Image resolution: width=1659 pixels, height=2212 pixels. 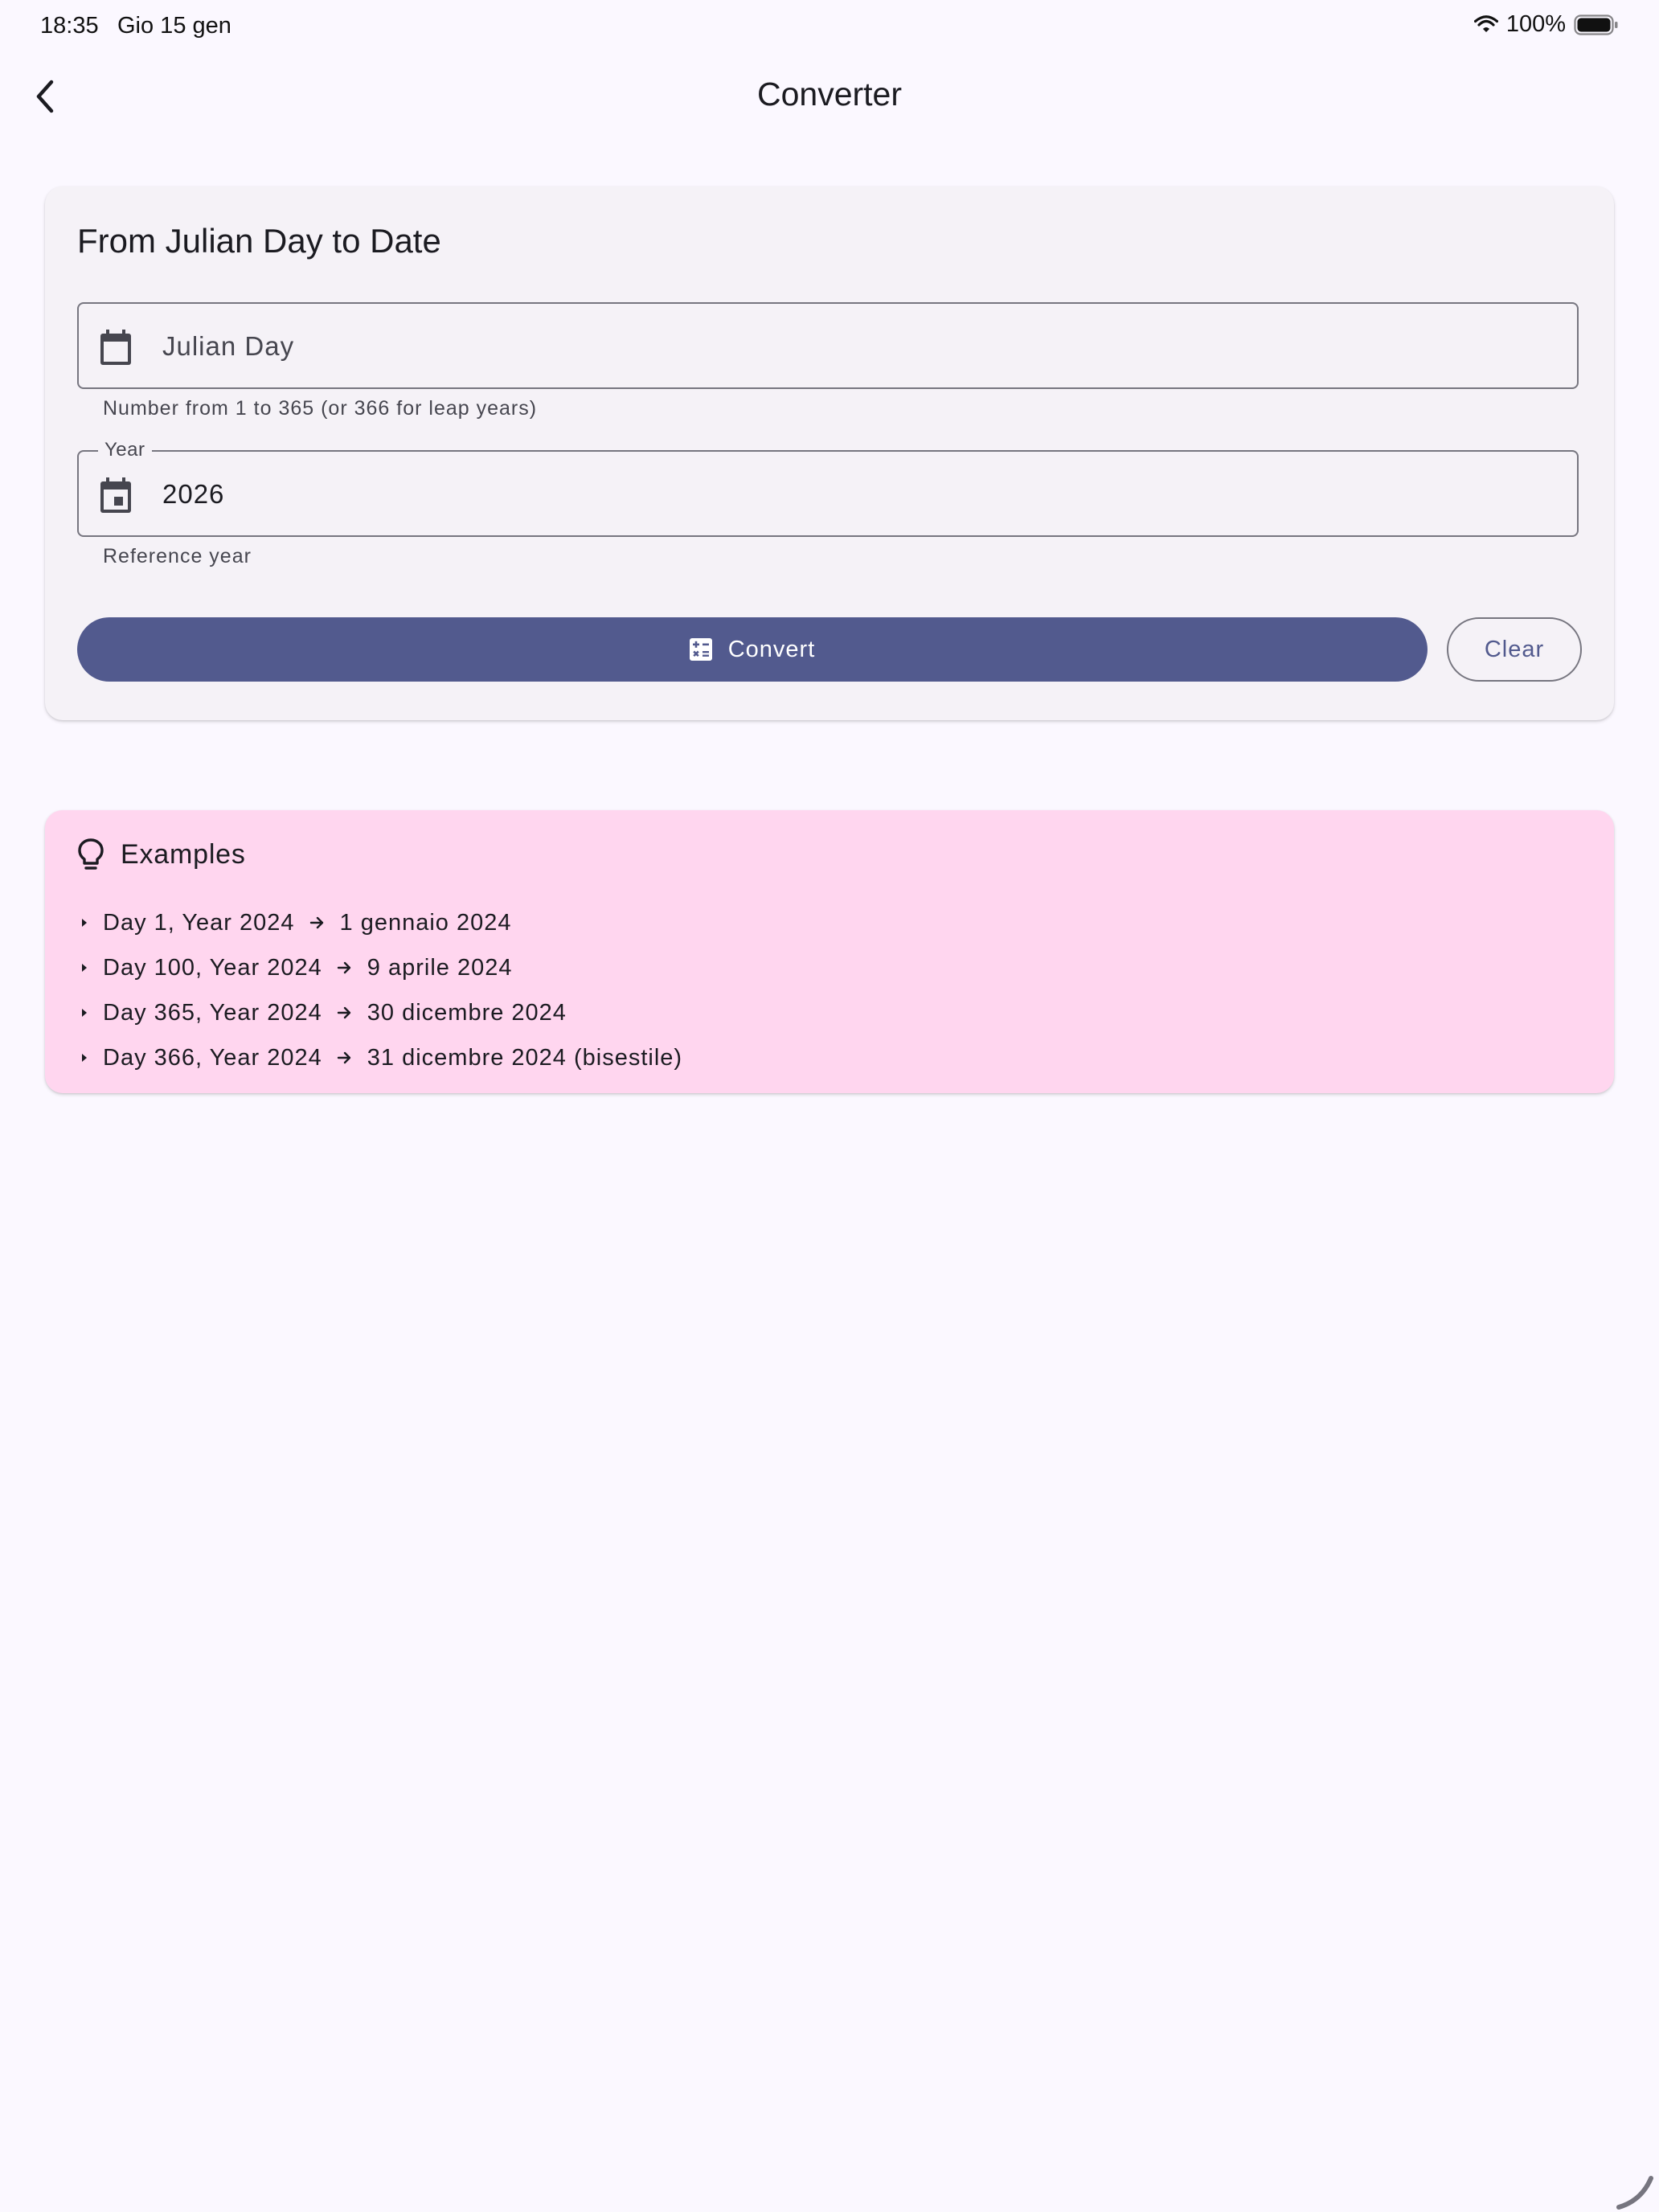 What do you see at coordinates (828, 488) in the screenshot?
I see `year-input: Year 2026` at bounding box center [828, 488].